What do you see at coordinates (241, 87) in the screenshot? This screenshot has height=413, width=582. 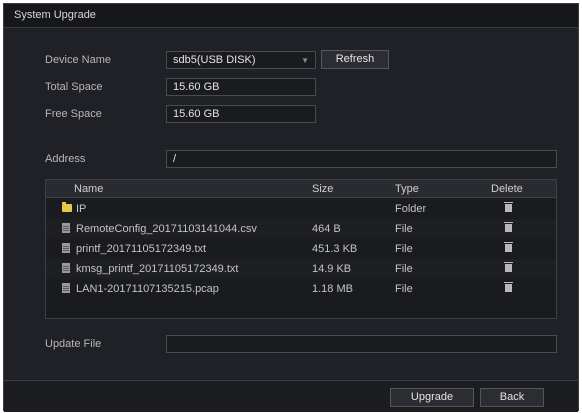 I see `total-space-field: 15.60 GB` at bounding box center [241, 87].